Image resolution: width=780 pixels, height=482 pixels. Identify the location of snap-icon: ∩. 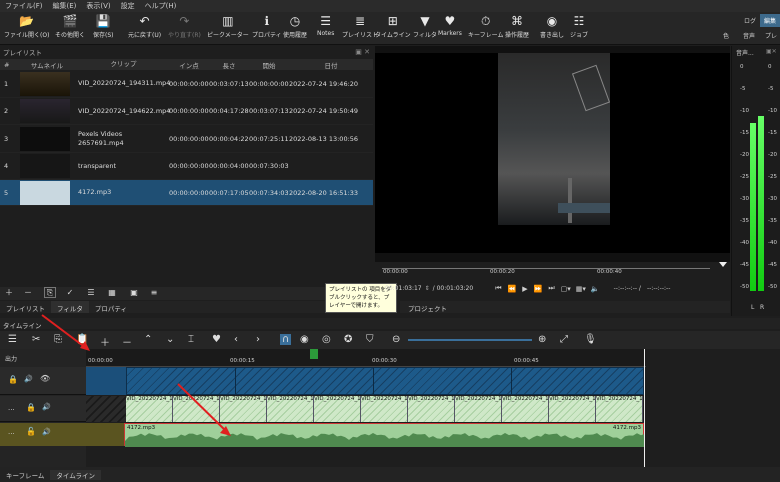
(286, 339).